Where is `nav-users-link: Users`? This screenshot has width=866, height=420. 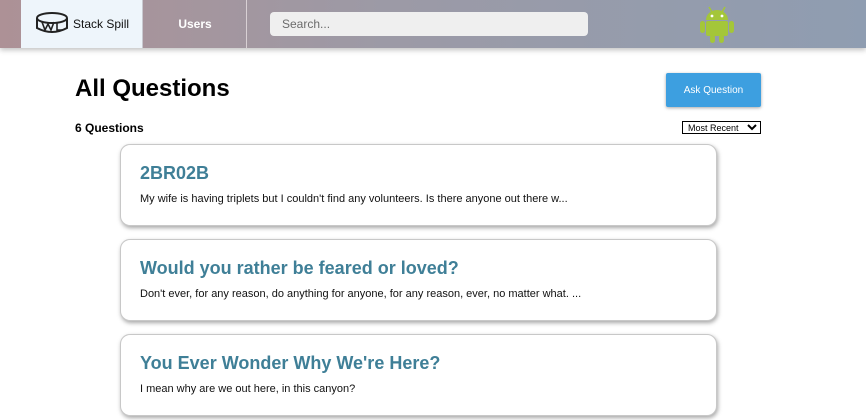
nav-users-link: Users is located at coordinates (195, 24).